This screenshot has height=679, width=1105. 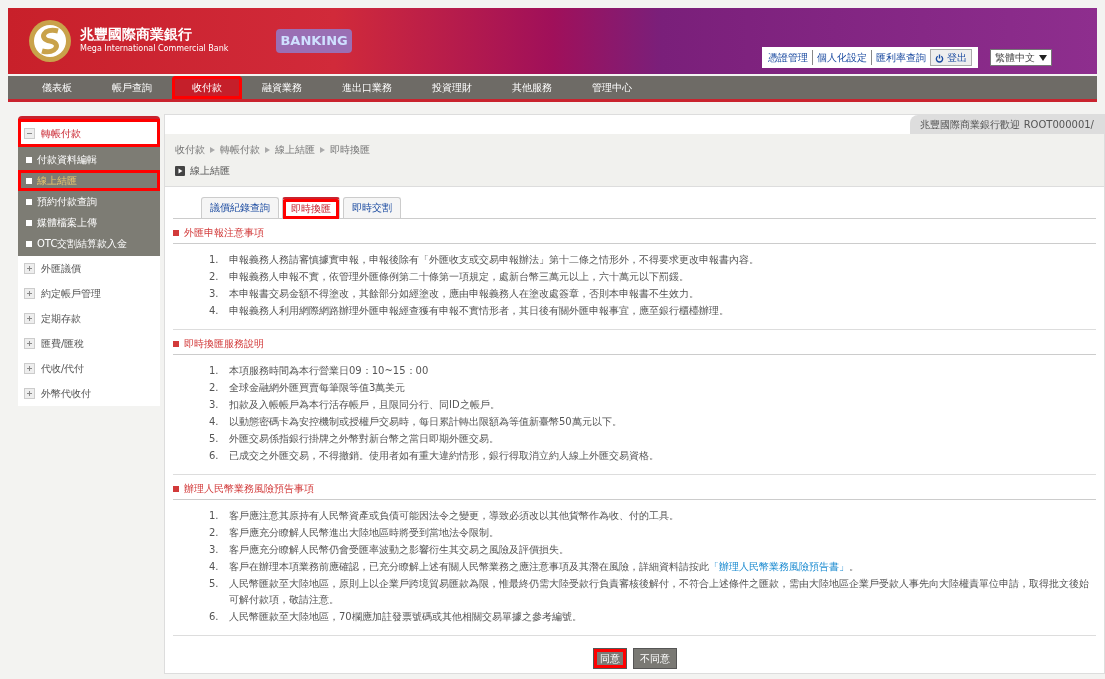 I want to click on notice-text: 申報義務人利用網際網路辦理外匯申報經查獲有申報不實情形者，其日後有關外匯申報事宜，應至銀行櫃檯辦理。, so click(x=479, y=311).